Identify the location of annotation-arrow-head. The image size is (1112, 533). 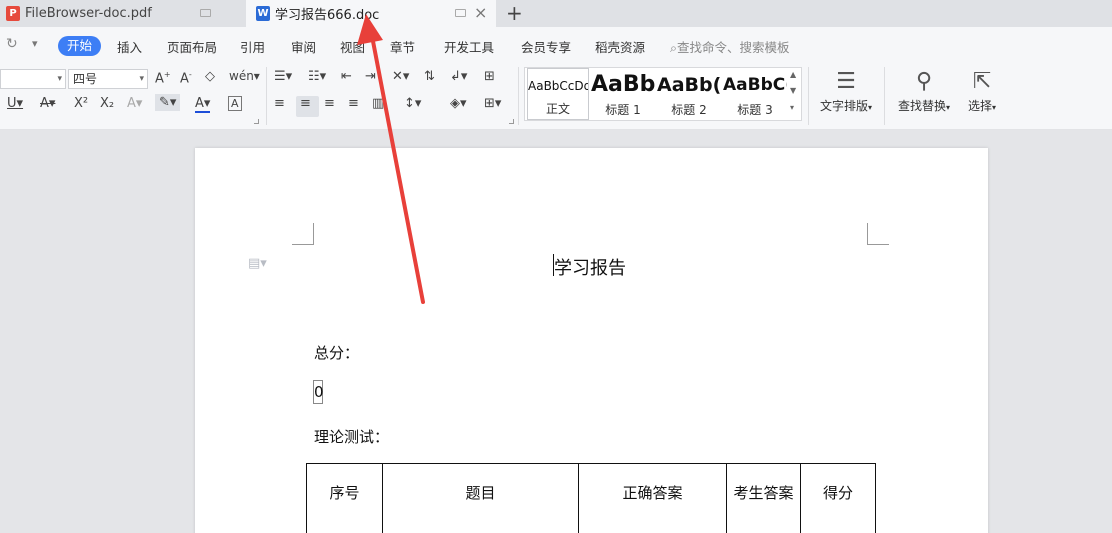
(370, 29).